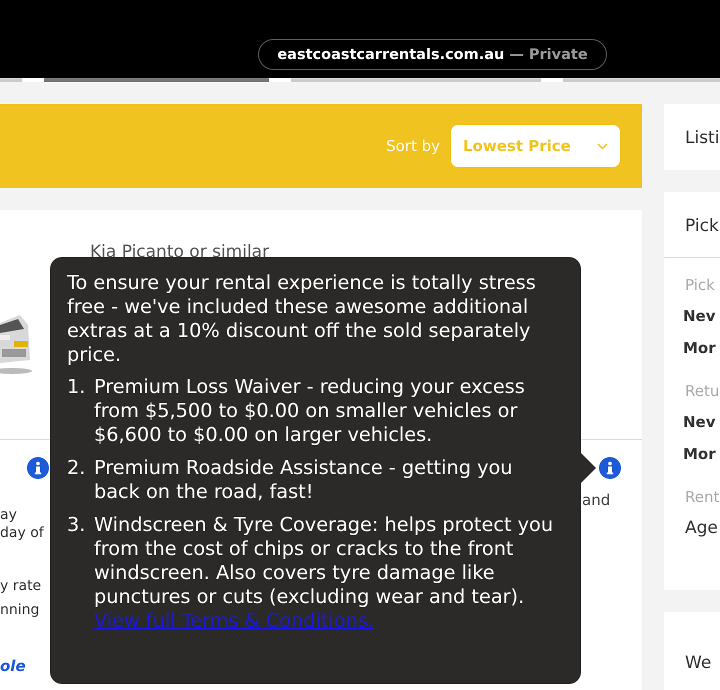  What do you see at coordinates (302, 319) in the screenshot?
I see `tooltip-intro: To ensure your rental experience is totally stress free - we've included these awesome additional extras at a 10% discount off the sold separately price.` at bounding box center [302, 319].